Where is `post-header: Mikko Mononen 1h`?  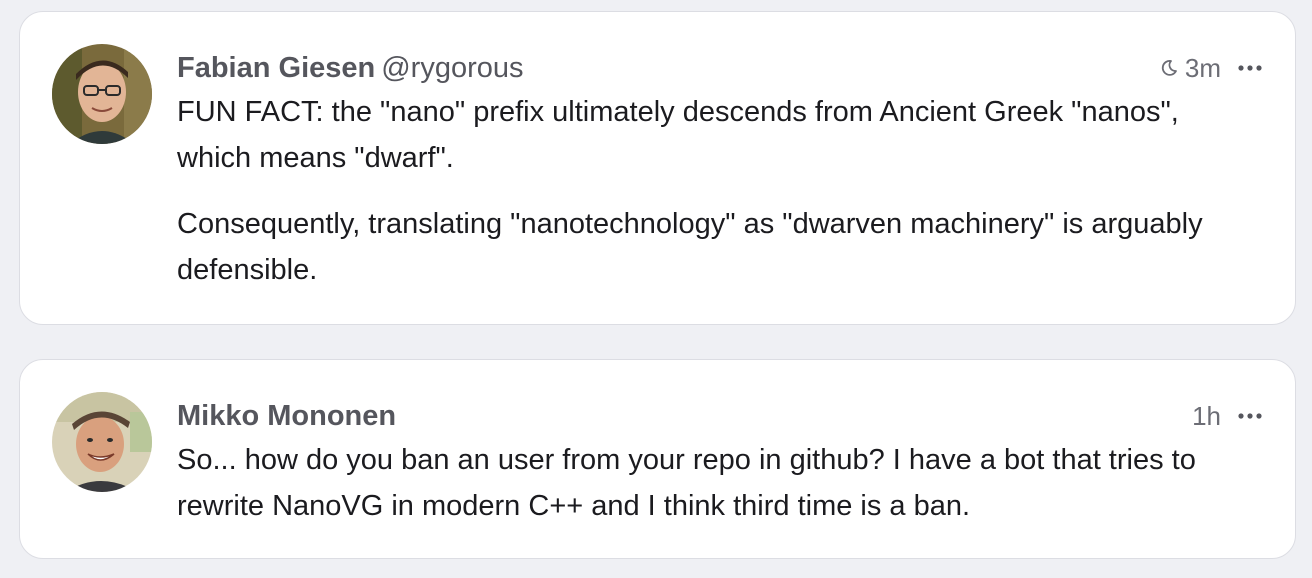 post-header: Mikko Mononen 1h is located at coordinates (721, 416).